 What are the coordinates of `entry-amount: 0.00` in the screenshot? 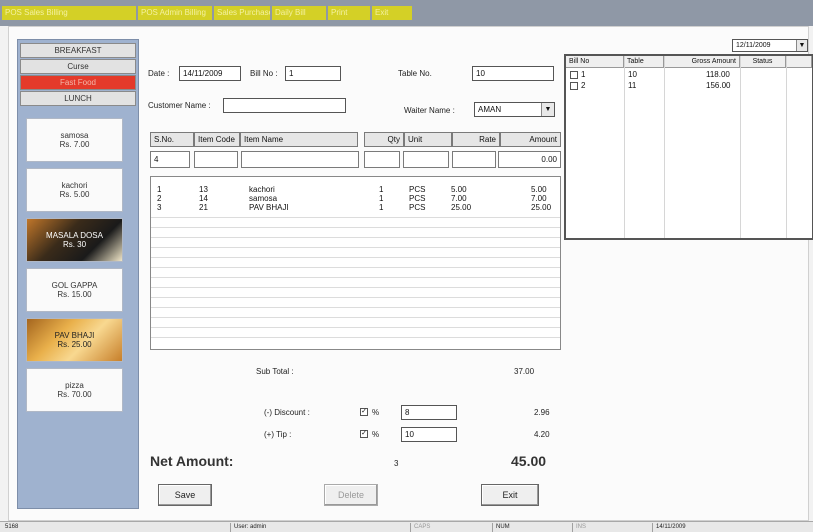 It's located at (529, 159).